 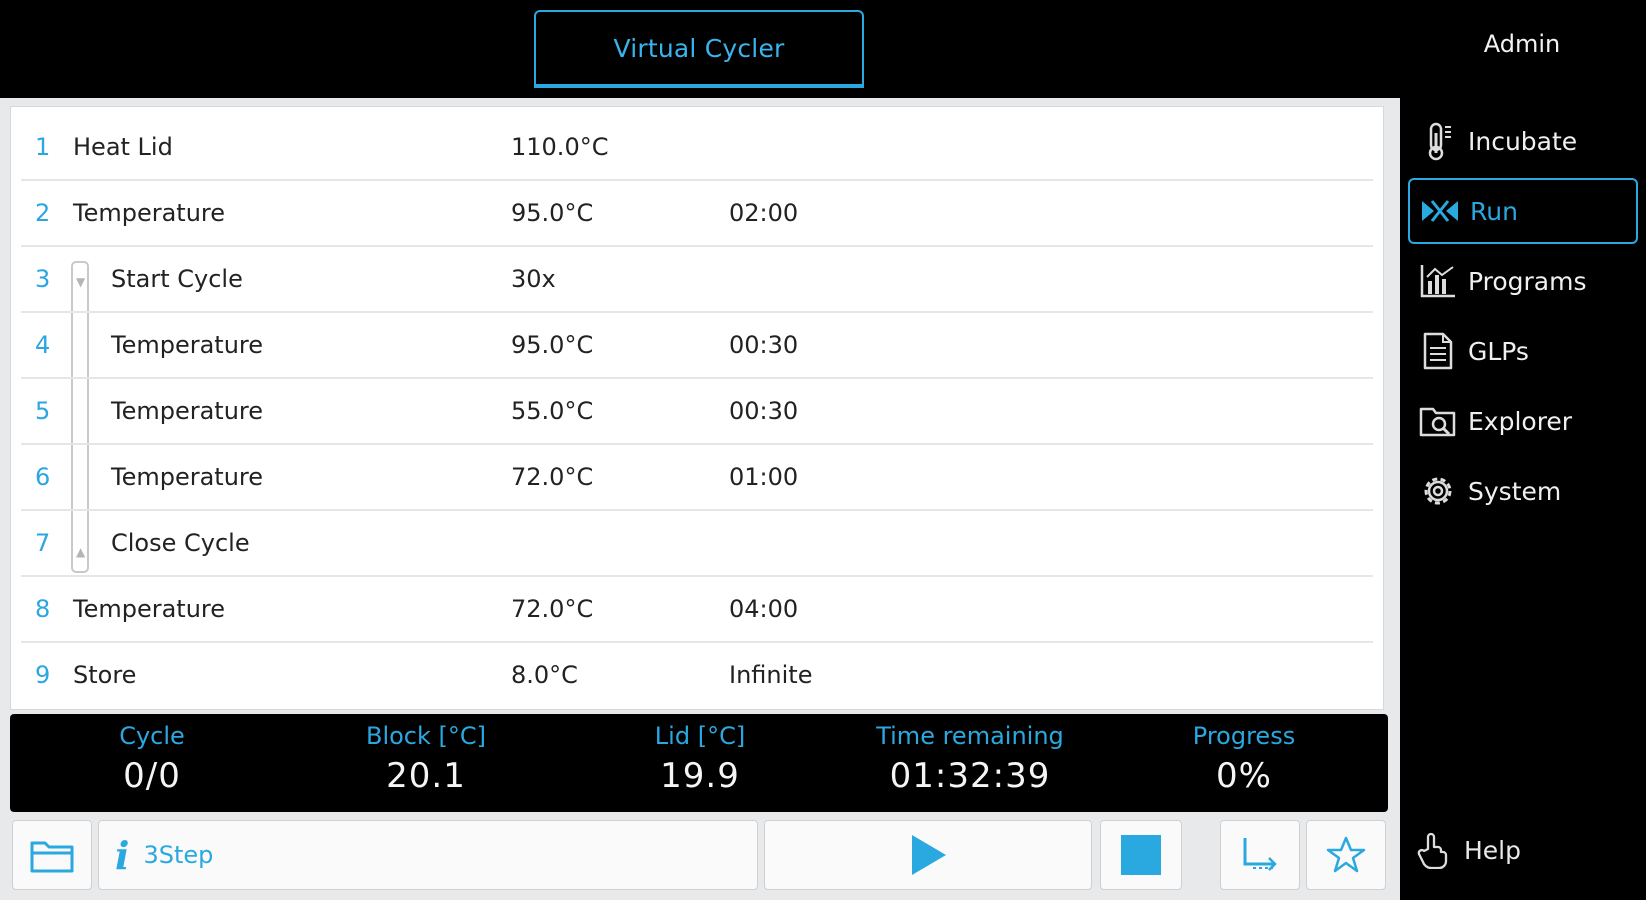 I want to click on programs-chart-icon, so click(x=1438, y=281).